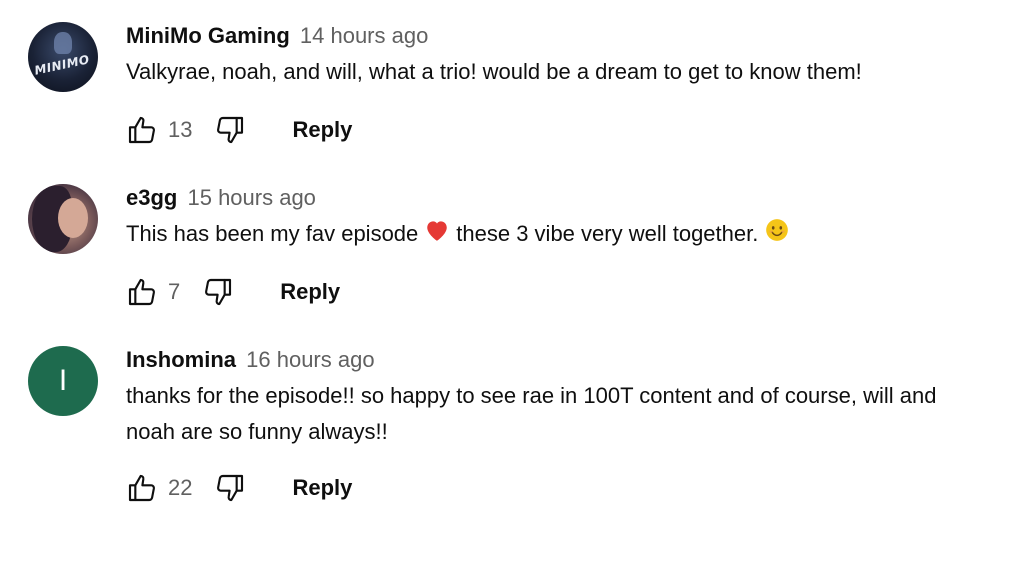 The height and width of the screenshot is (576, 1024). I want to click on comment-actions: 22 Reply, so click(239, 488).